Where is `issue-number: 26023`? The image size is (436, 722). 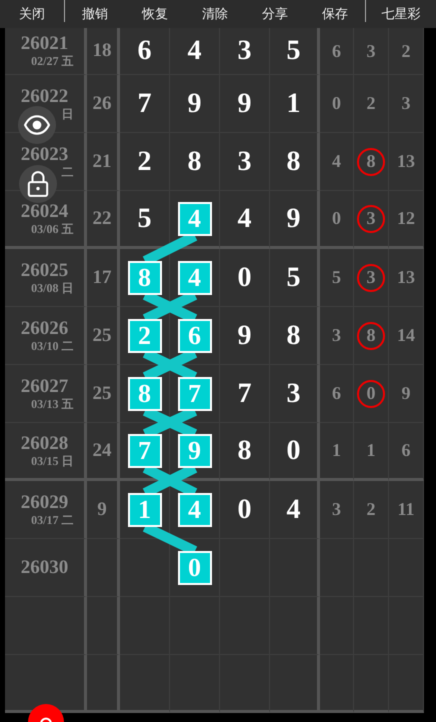 issue-number: 26023 is located at coordinates (44, 154).